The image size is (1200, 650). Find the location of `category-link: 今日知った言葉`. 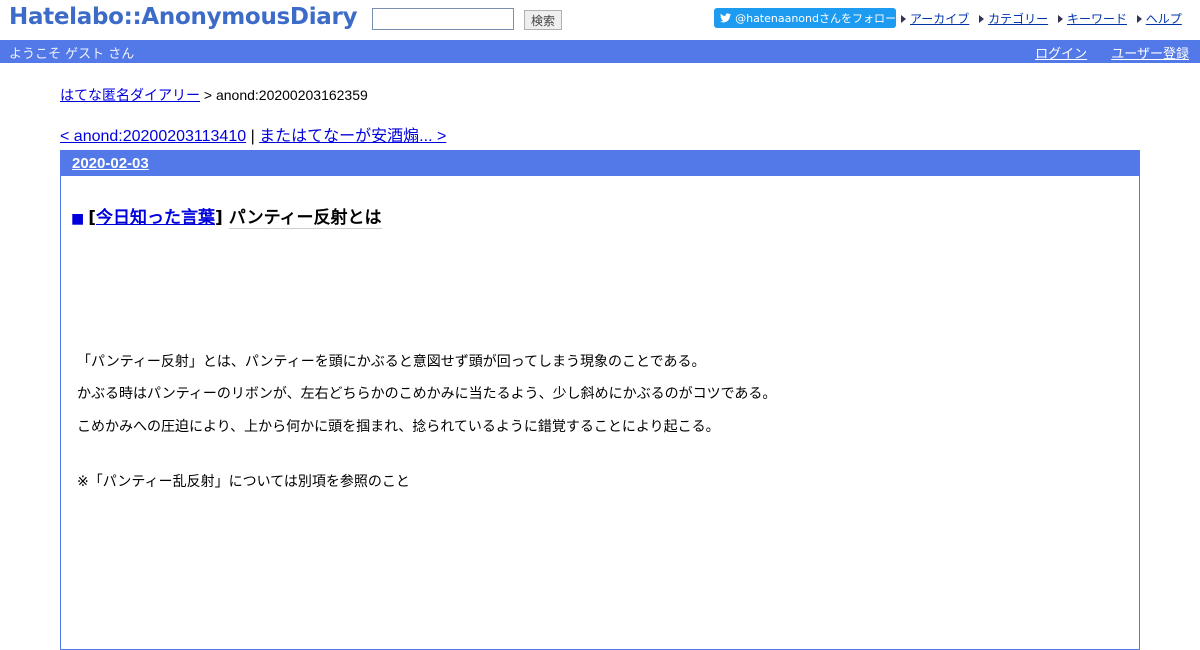

category-link: 今日知った言葉 is located at coordinates (155, 218).